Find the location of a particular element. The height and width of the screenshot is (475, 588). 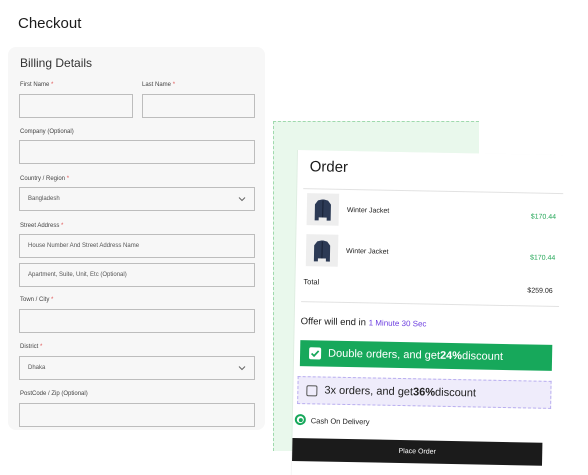

checkbox-checked is located at coordinates (315, 353).